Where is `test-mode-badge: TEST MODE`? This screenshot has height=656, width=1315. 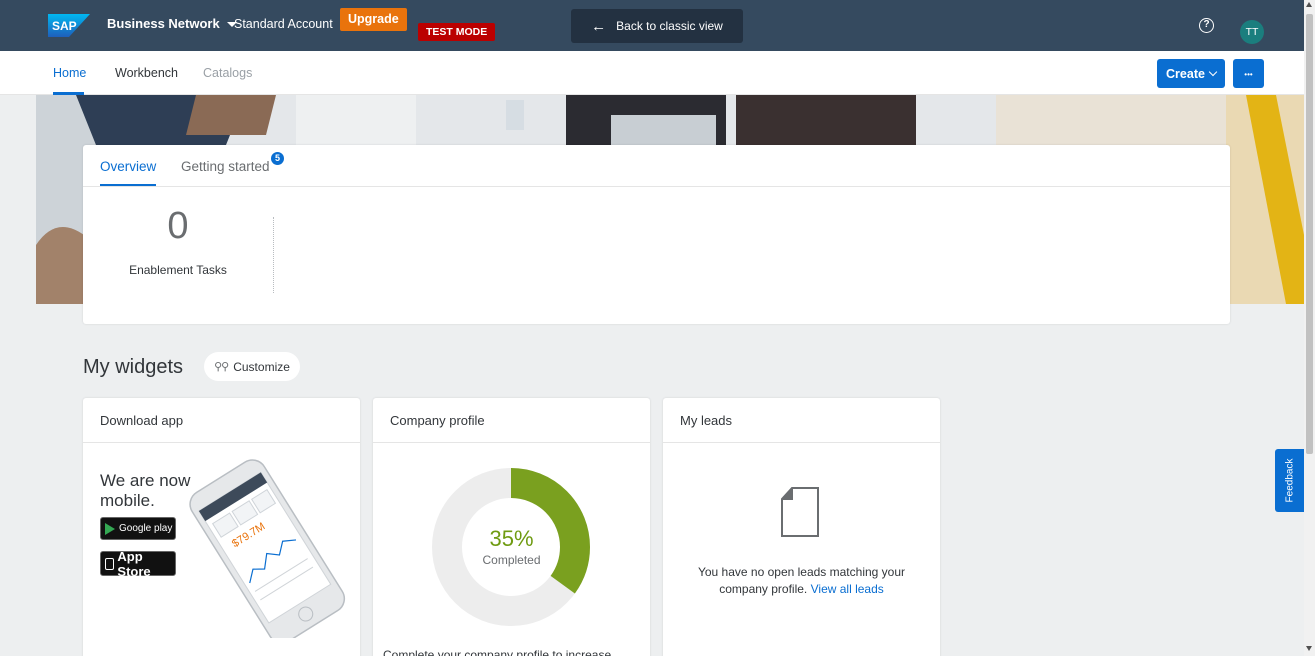 test-mode-badge: TEST MODE is located at coordinates (457, 32).